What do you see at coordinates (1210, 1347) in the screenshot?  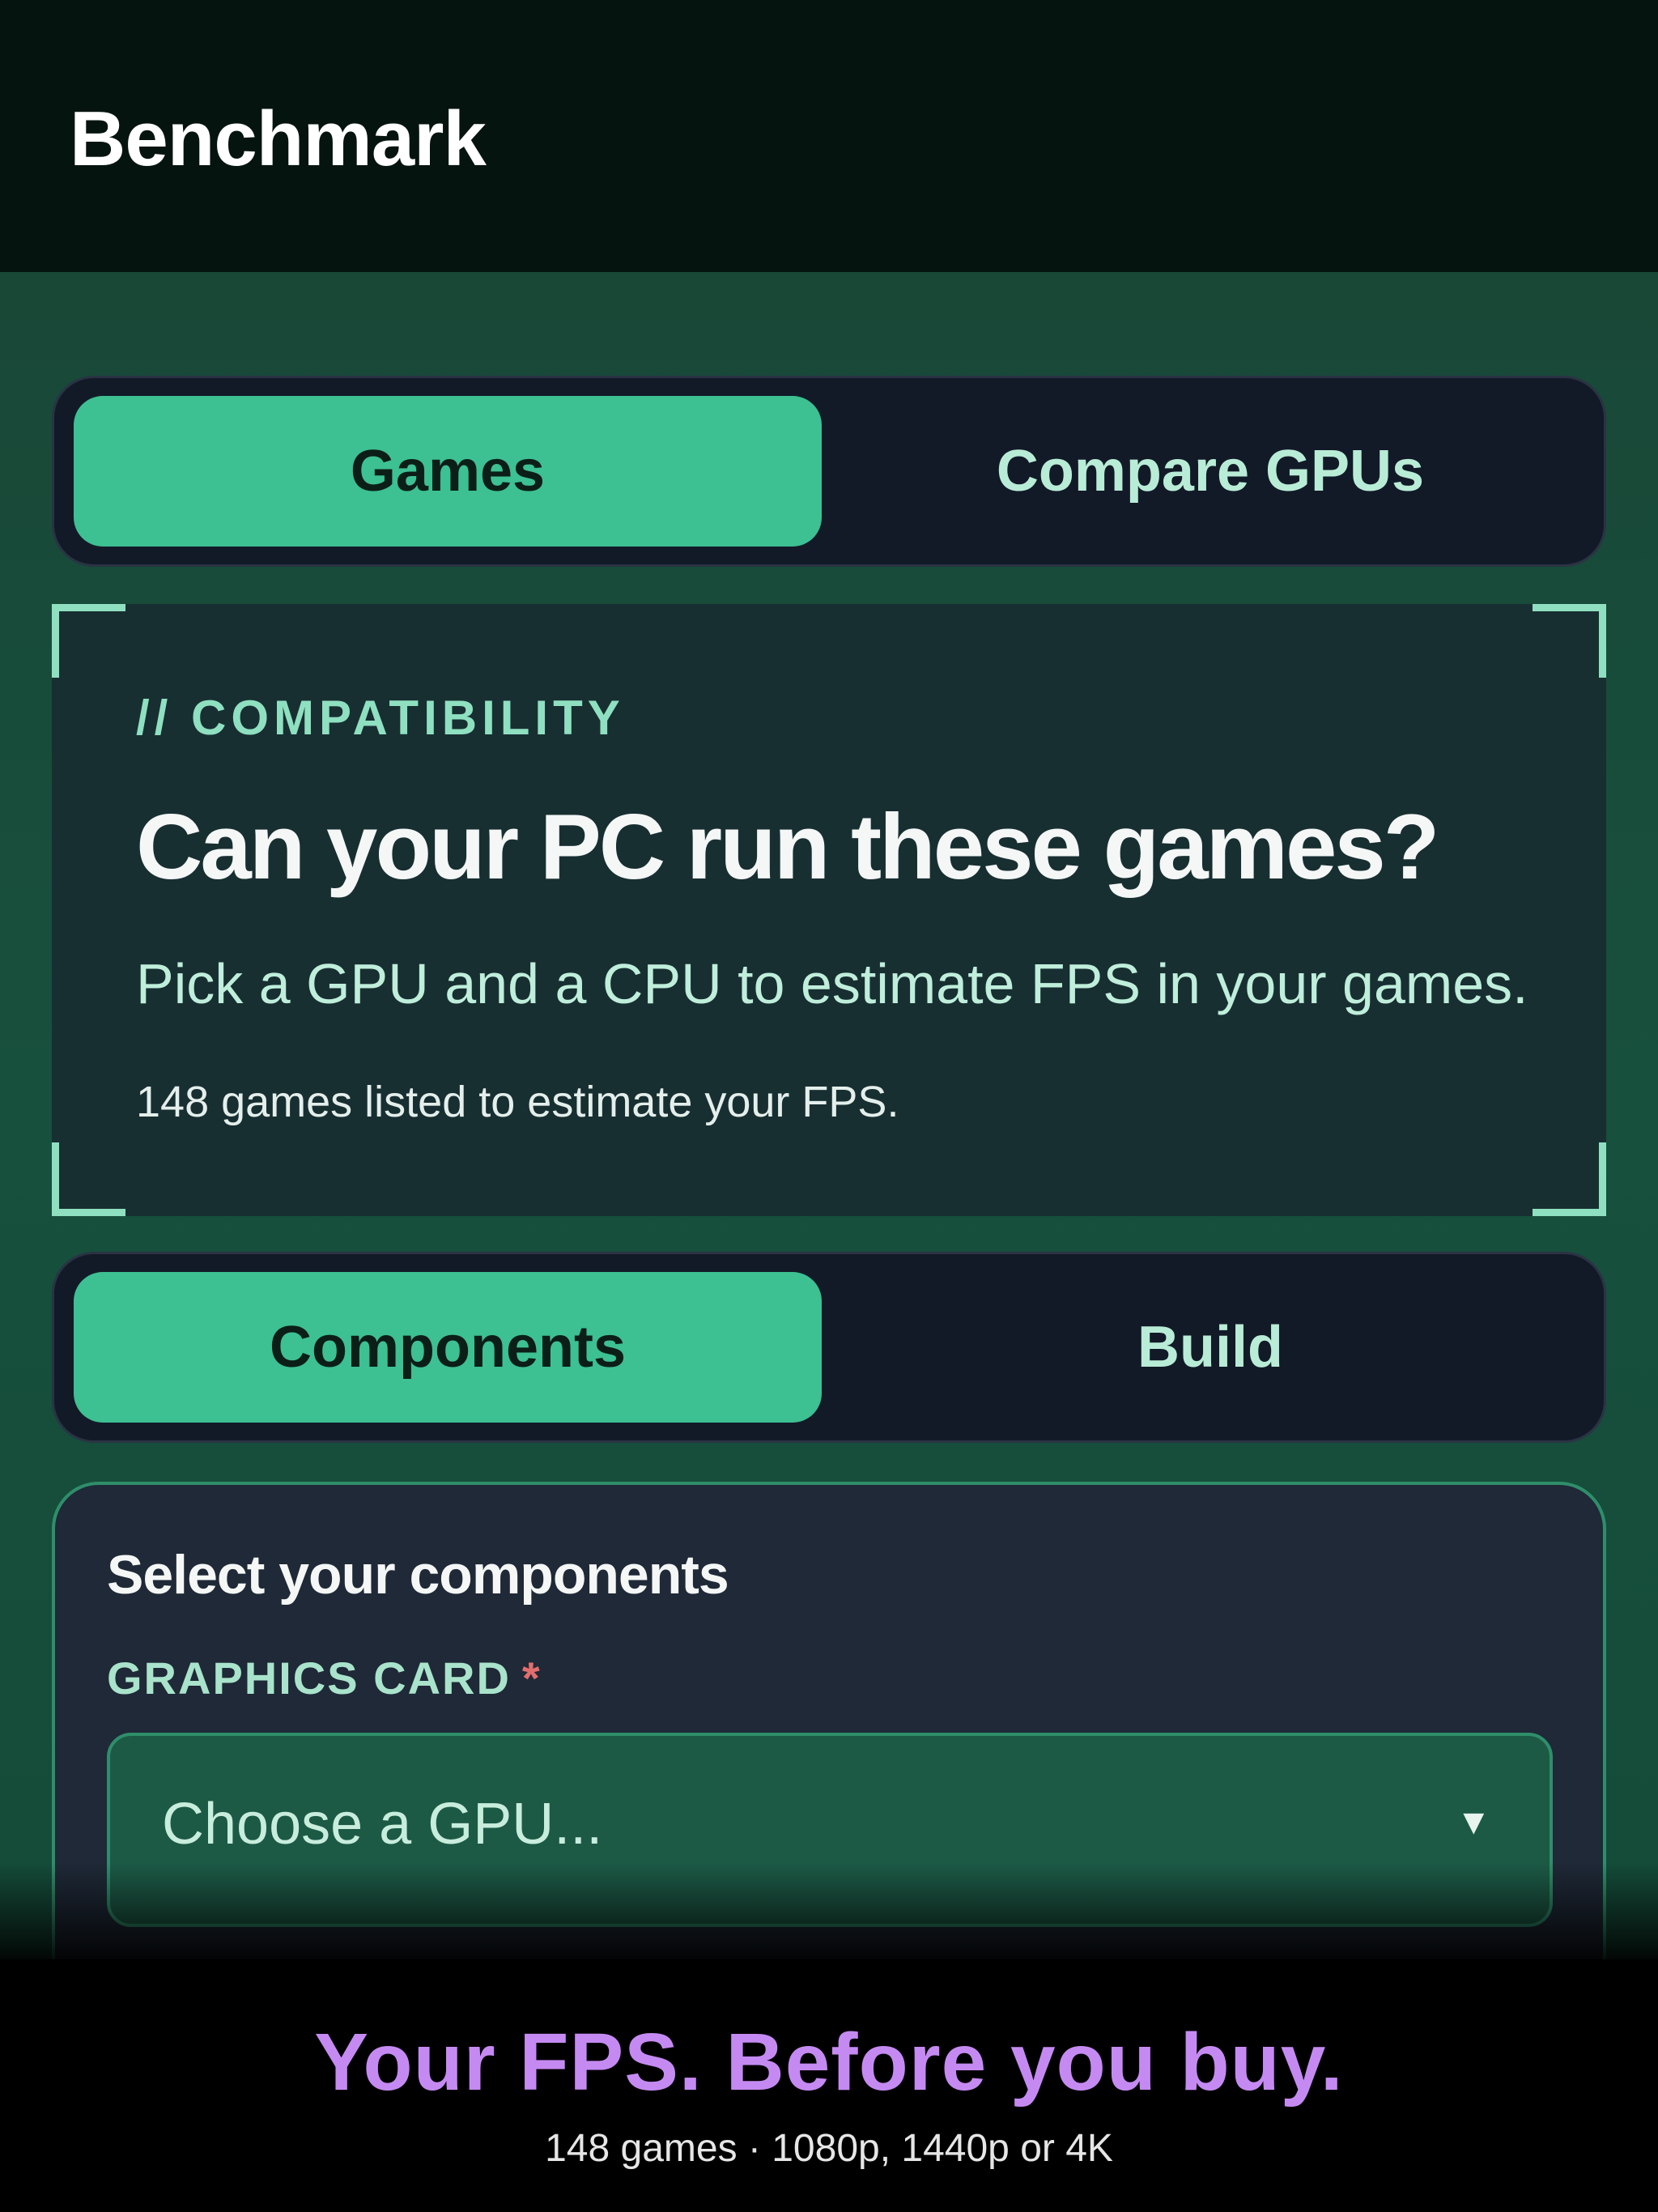 I see `tab-build: Build` at bounding box center [1210, 1347].